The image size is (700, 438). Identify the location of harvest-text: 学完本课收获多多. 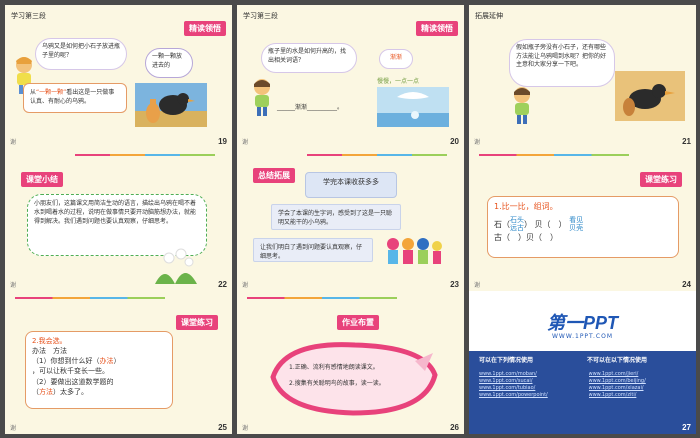
(351, 182).